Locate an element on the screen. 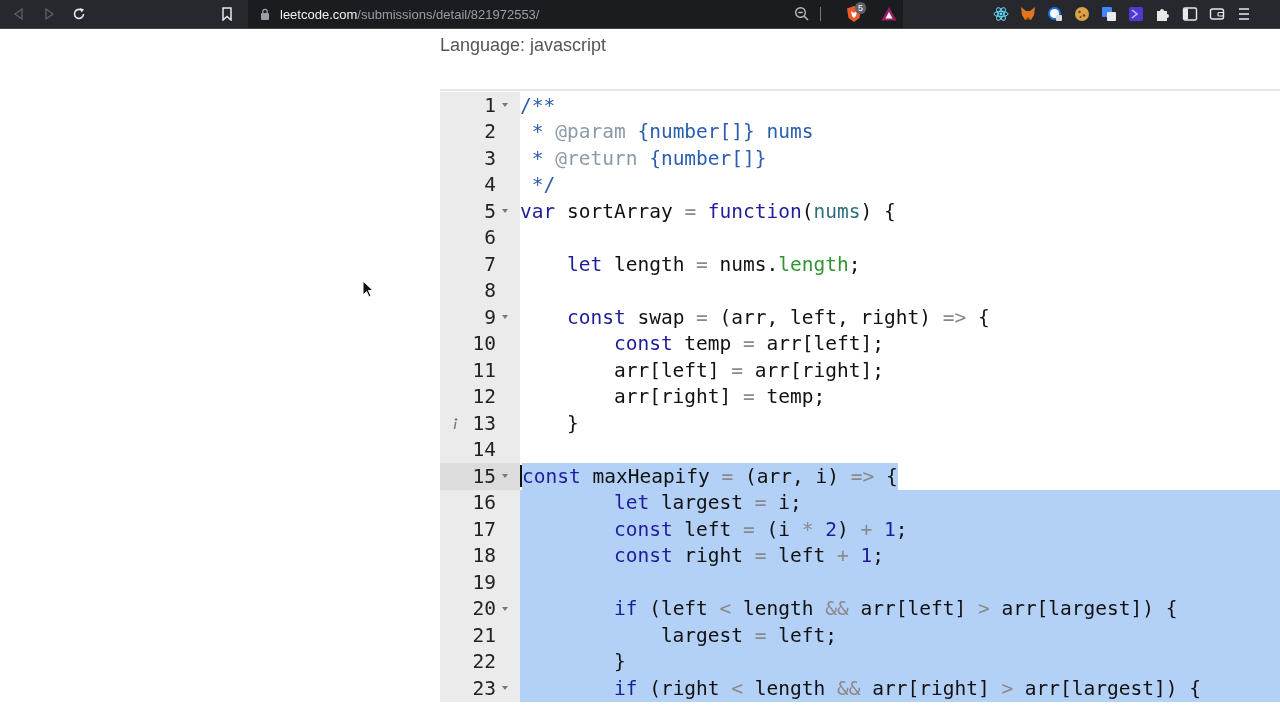 Image resolution: width=1280 pixels, height=720 pixels. cookie-icon is located at coordinates (1082, 14).